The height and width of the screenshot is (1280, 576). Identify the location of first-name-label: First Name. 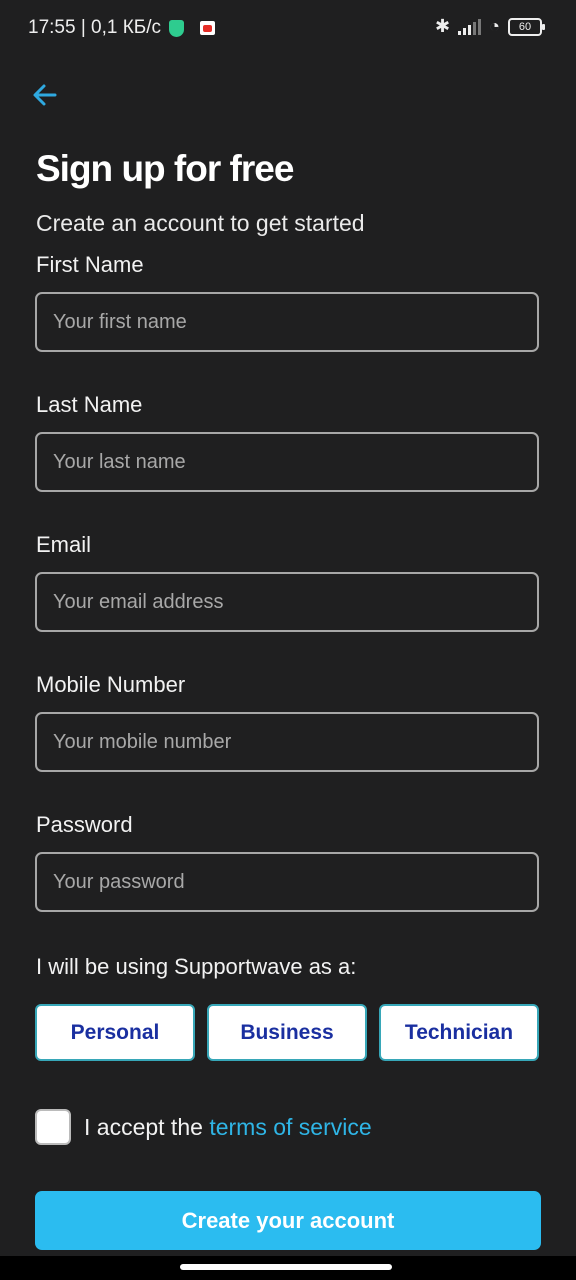
(90, 264).